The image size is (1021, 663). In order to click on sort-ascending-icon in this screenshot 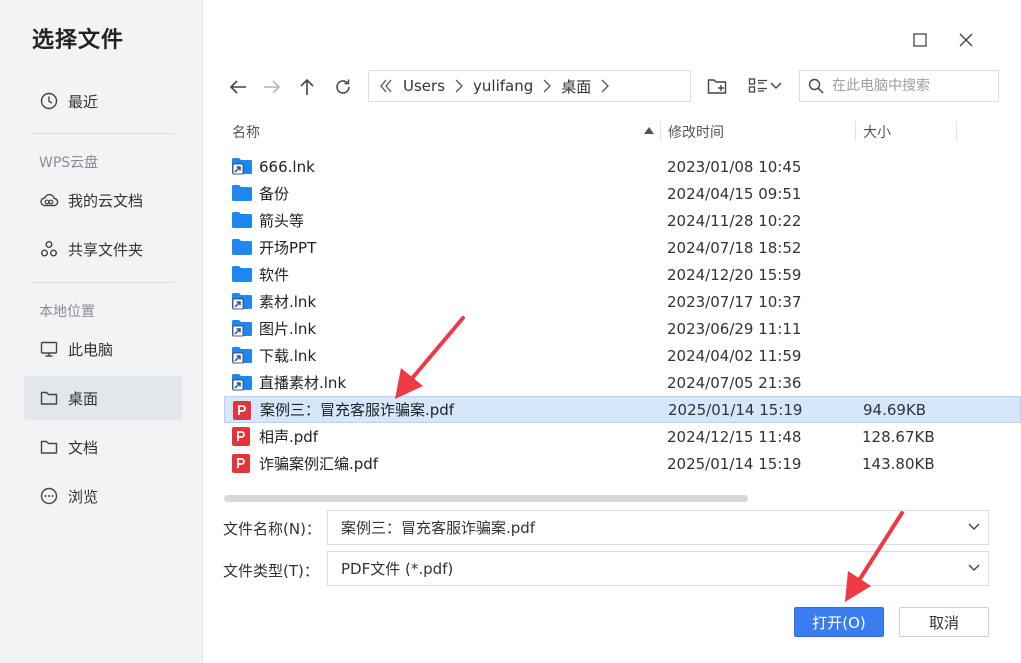, I will do `click(649, 130)`.